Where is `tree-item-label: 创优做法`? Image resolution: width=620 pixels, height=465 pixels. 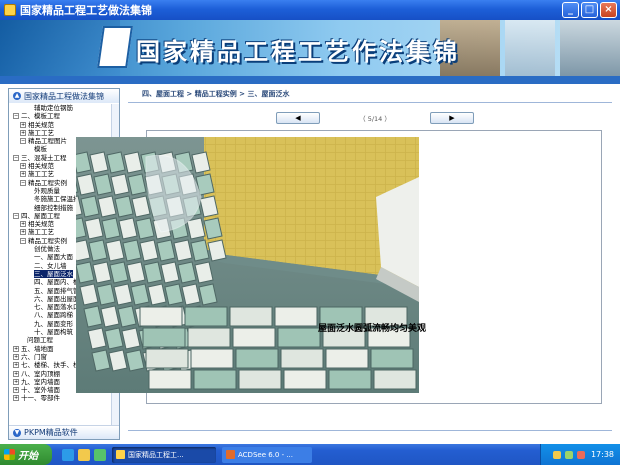 tree-item-label: 创优做法 is located at coordinates (47, 249).